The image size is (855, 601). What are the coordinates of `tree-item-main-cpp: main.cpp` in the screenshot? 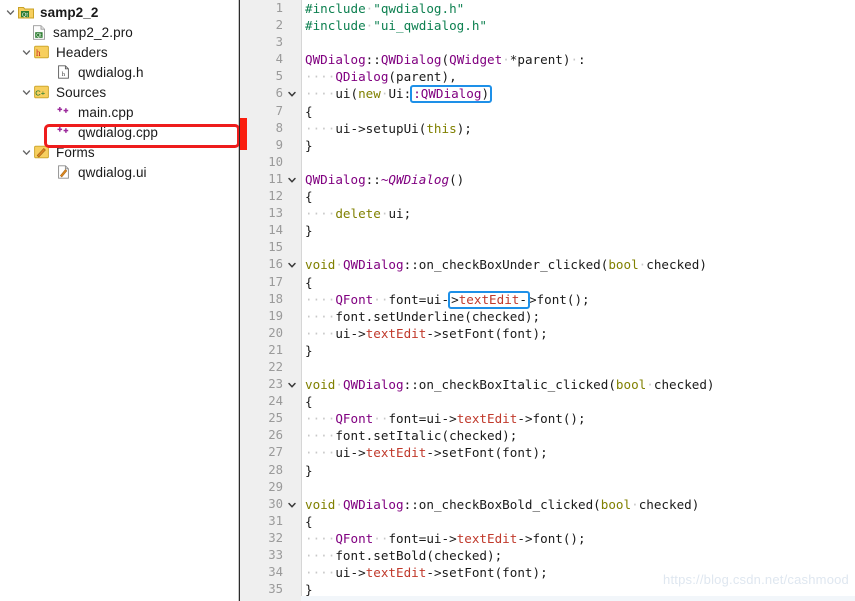 It's located at (119, 112).